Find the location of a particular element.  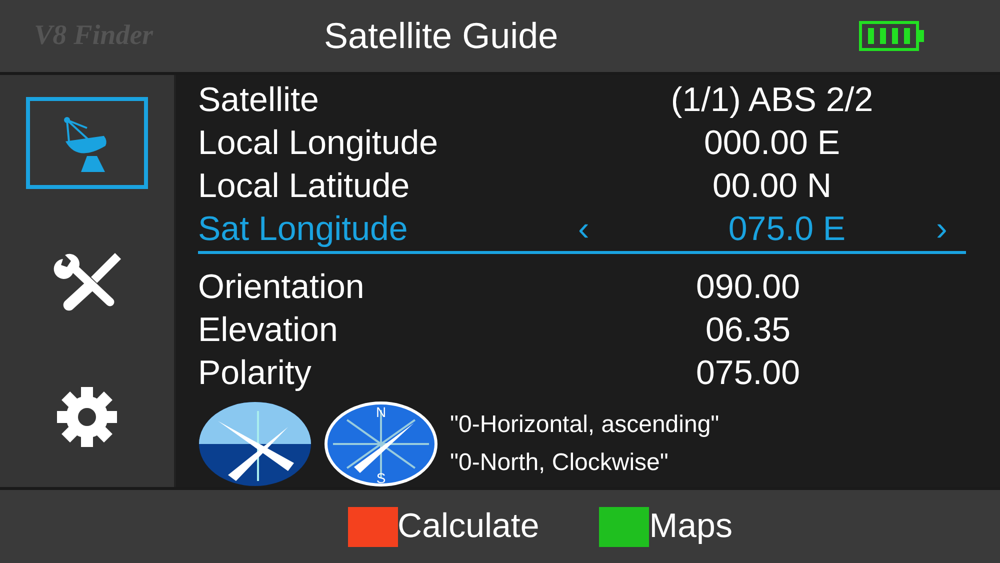

result-label: Elevation is located at coordinates (268, 330).